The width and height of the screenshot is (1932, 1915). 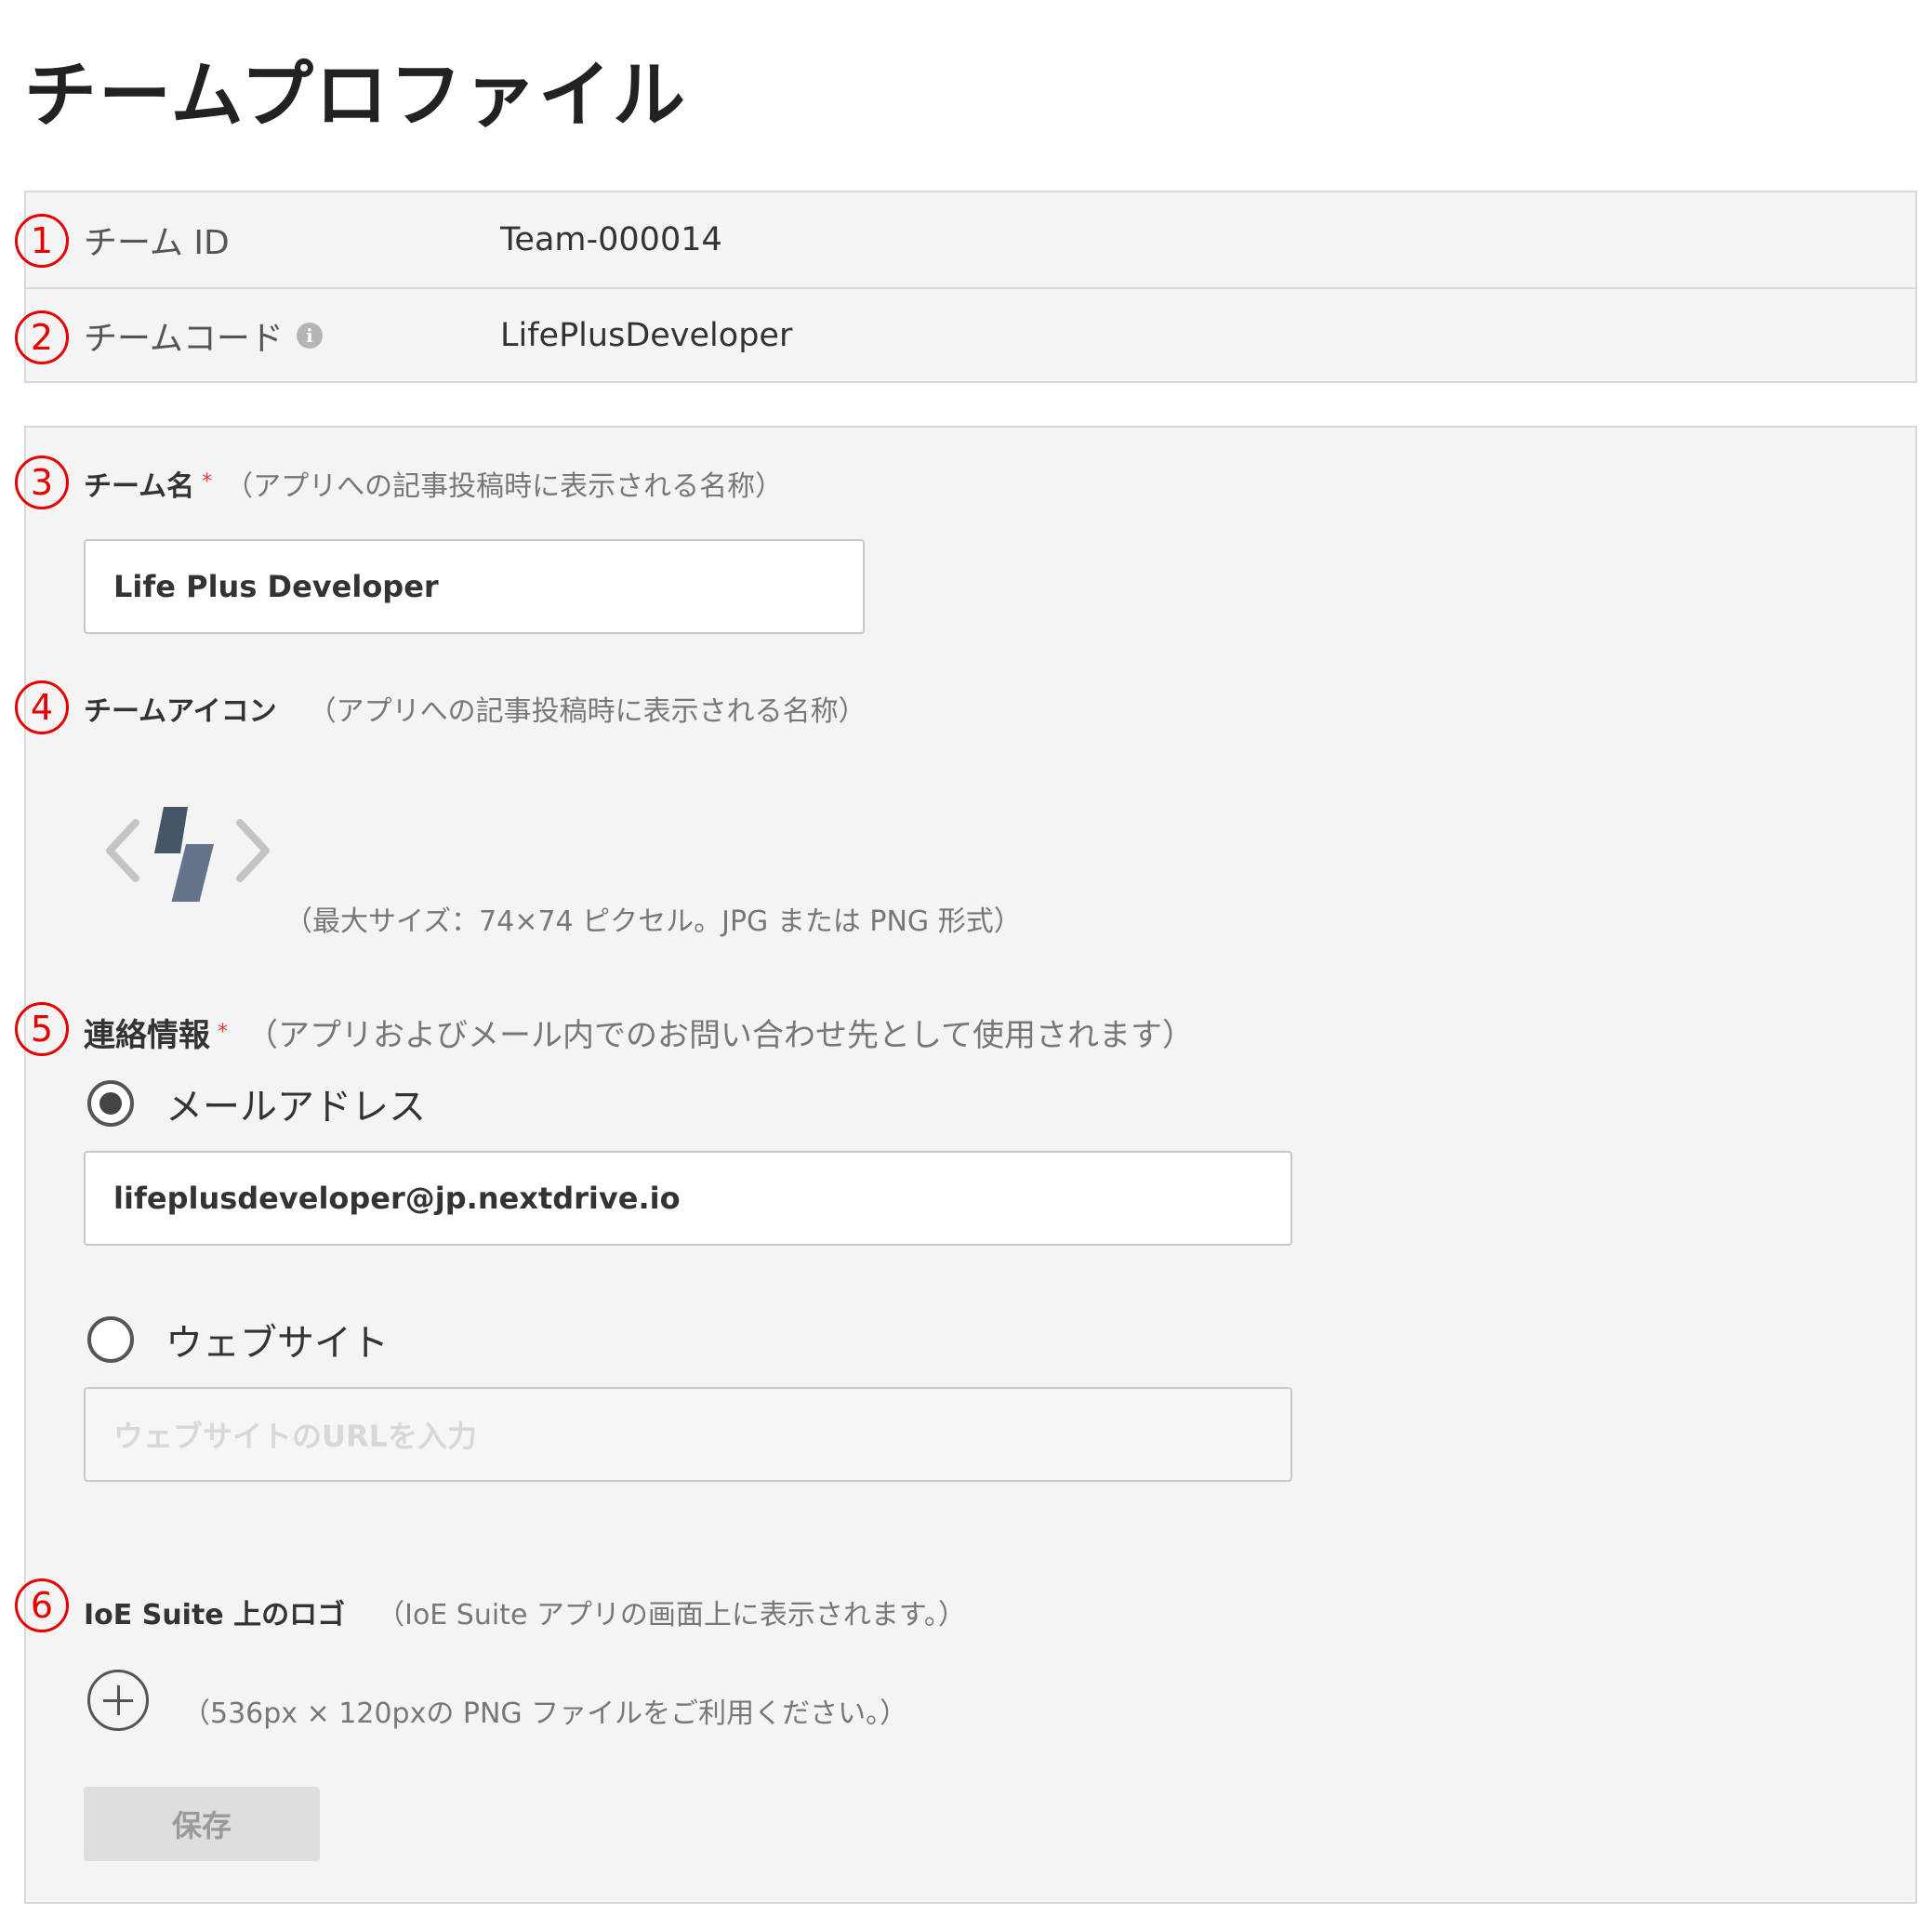 I want to click on team-name-label: チーム名, so click(x=139, y=487).